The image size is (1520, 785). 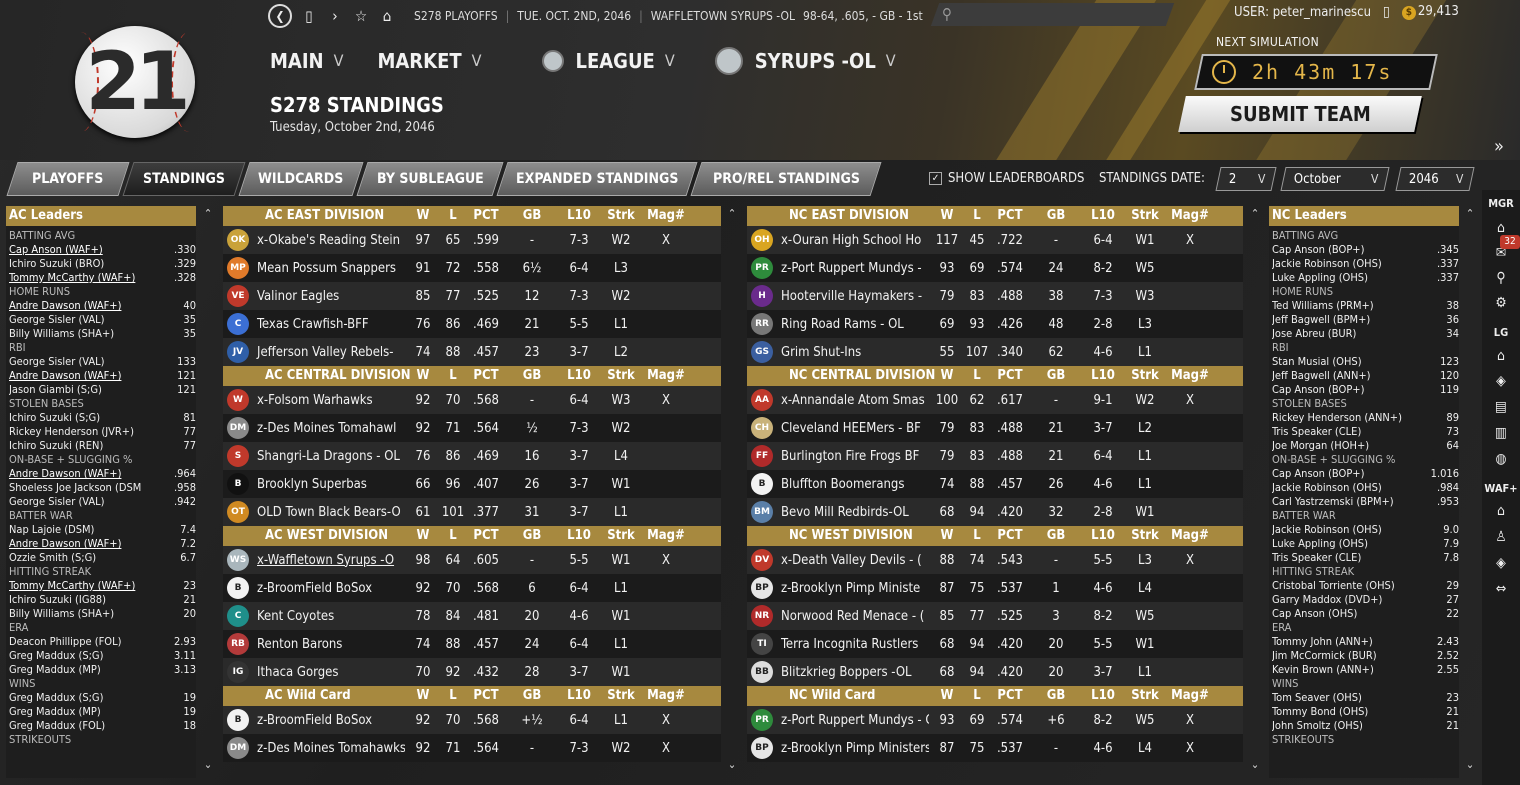 I want to click on team-name: z-Brooklyn Pimp Ministers -, so click(x=853, y=748).